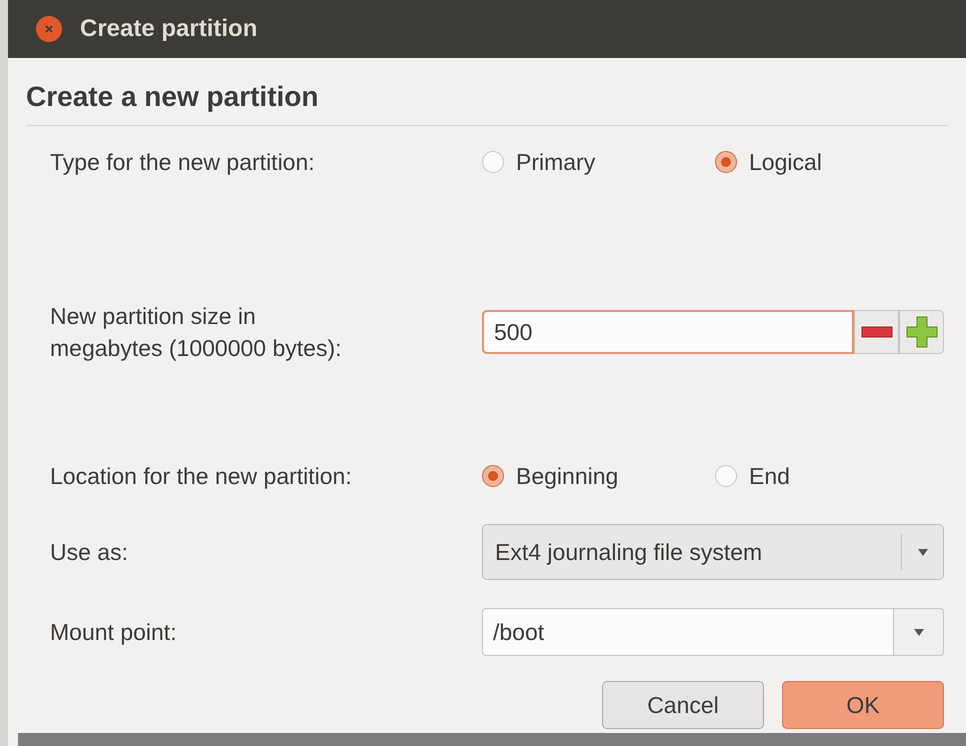 This screenshot has width=966, height=746. I want to click on field-label: Location for the new partition:, so click(201, 476).